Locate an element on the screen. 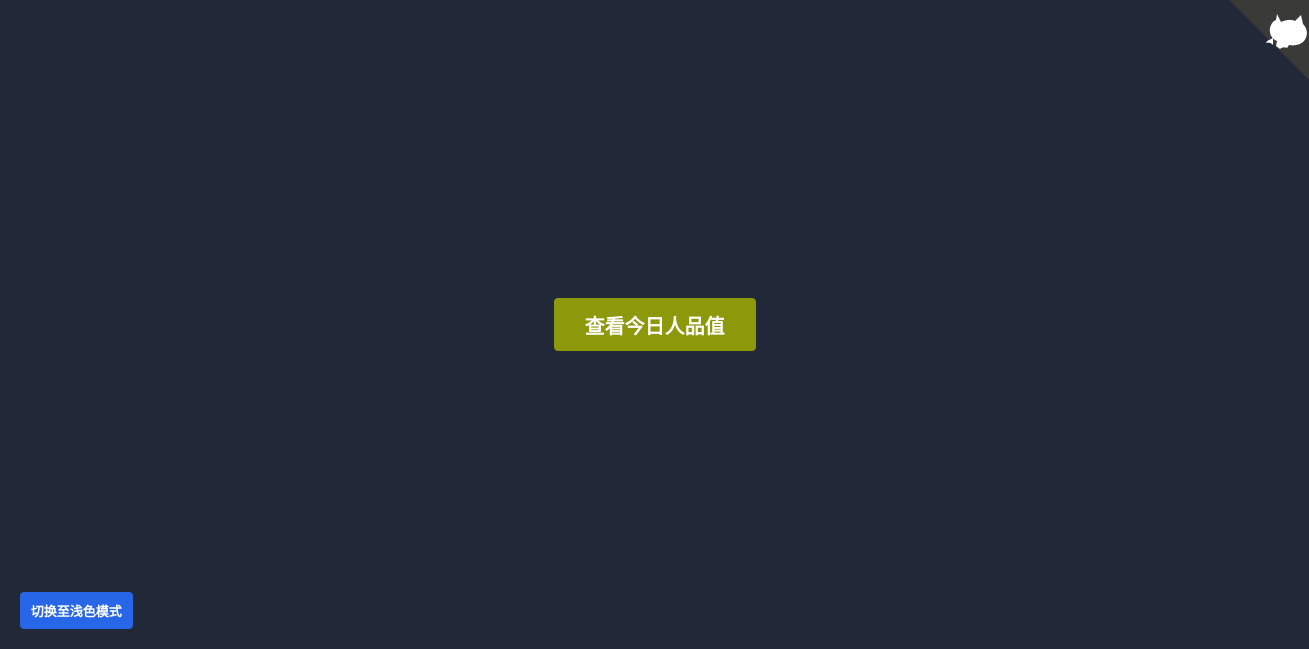 This screenshot has height=649, width=1309. github-corner-banner is located at coordinates (1269, 40).